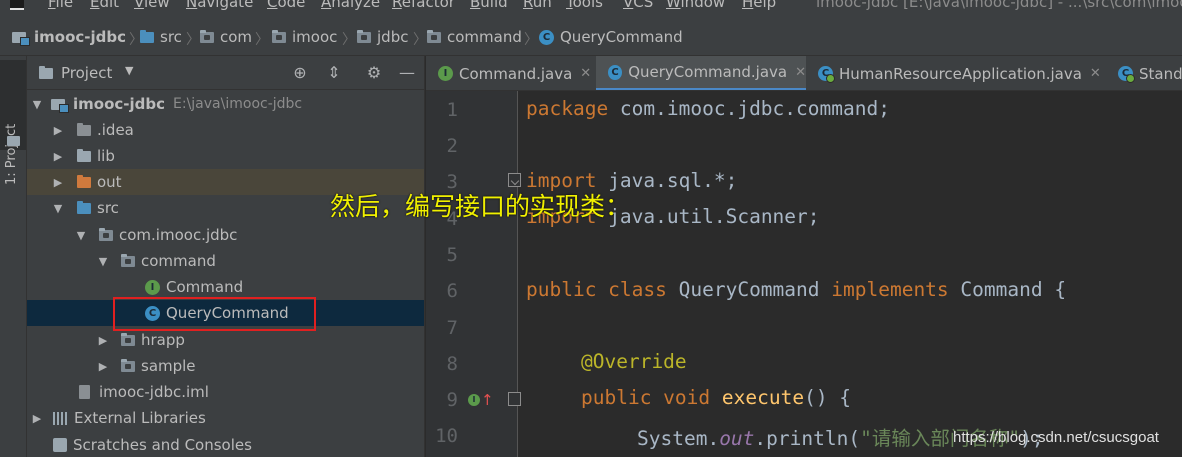 Image resolution: width=1182 pixels, height=457 pixels. I want to click on class-icon: C, so click(546, 37).